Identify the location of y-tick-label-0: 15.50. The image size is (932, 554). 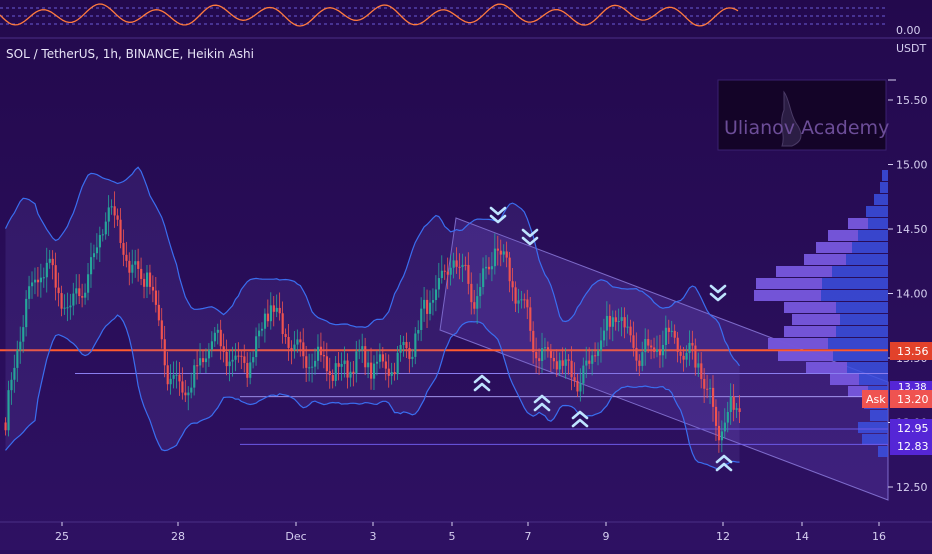
(912, 100).